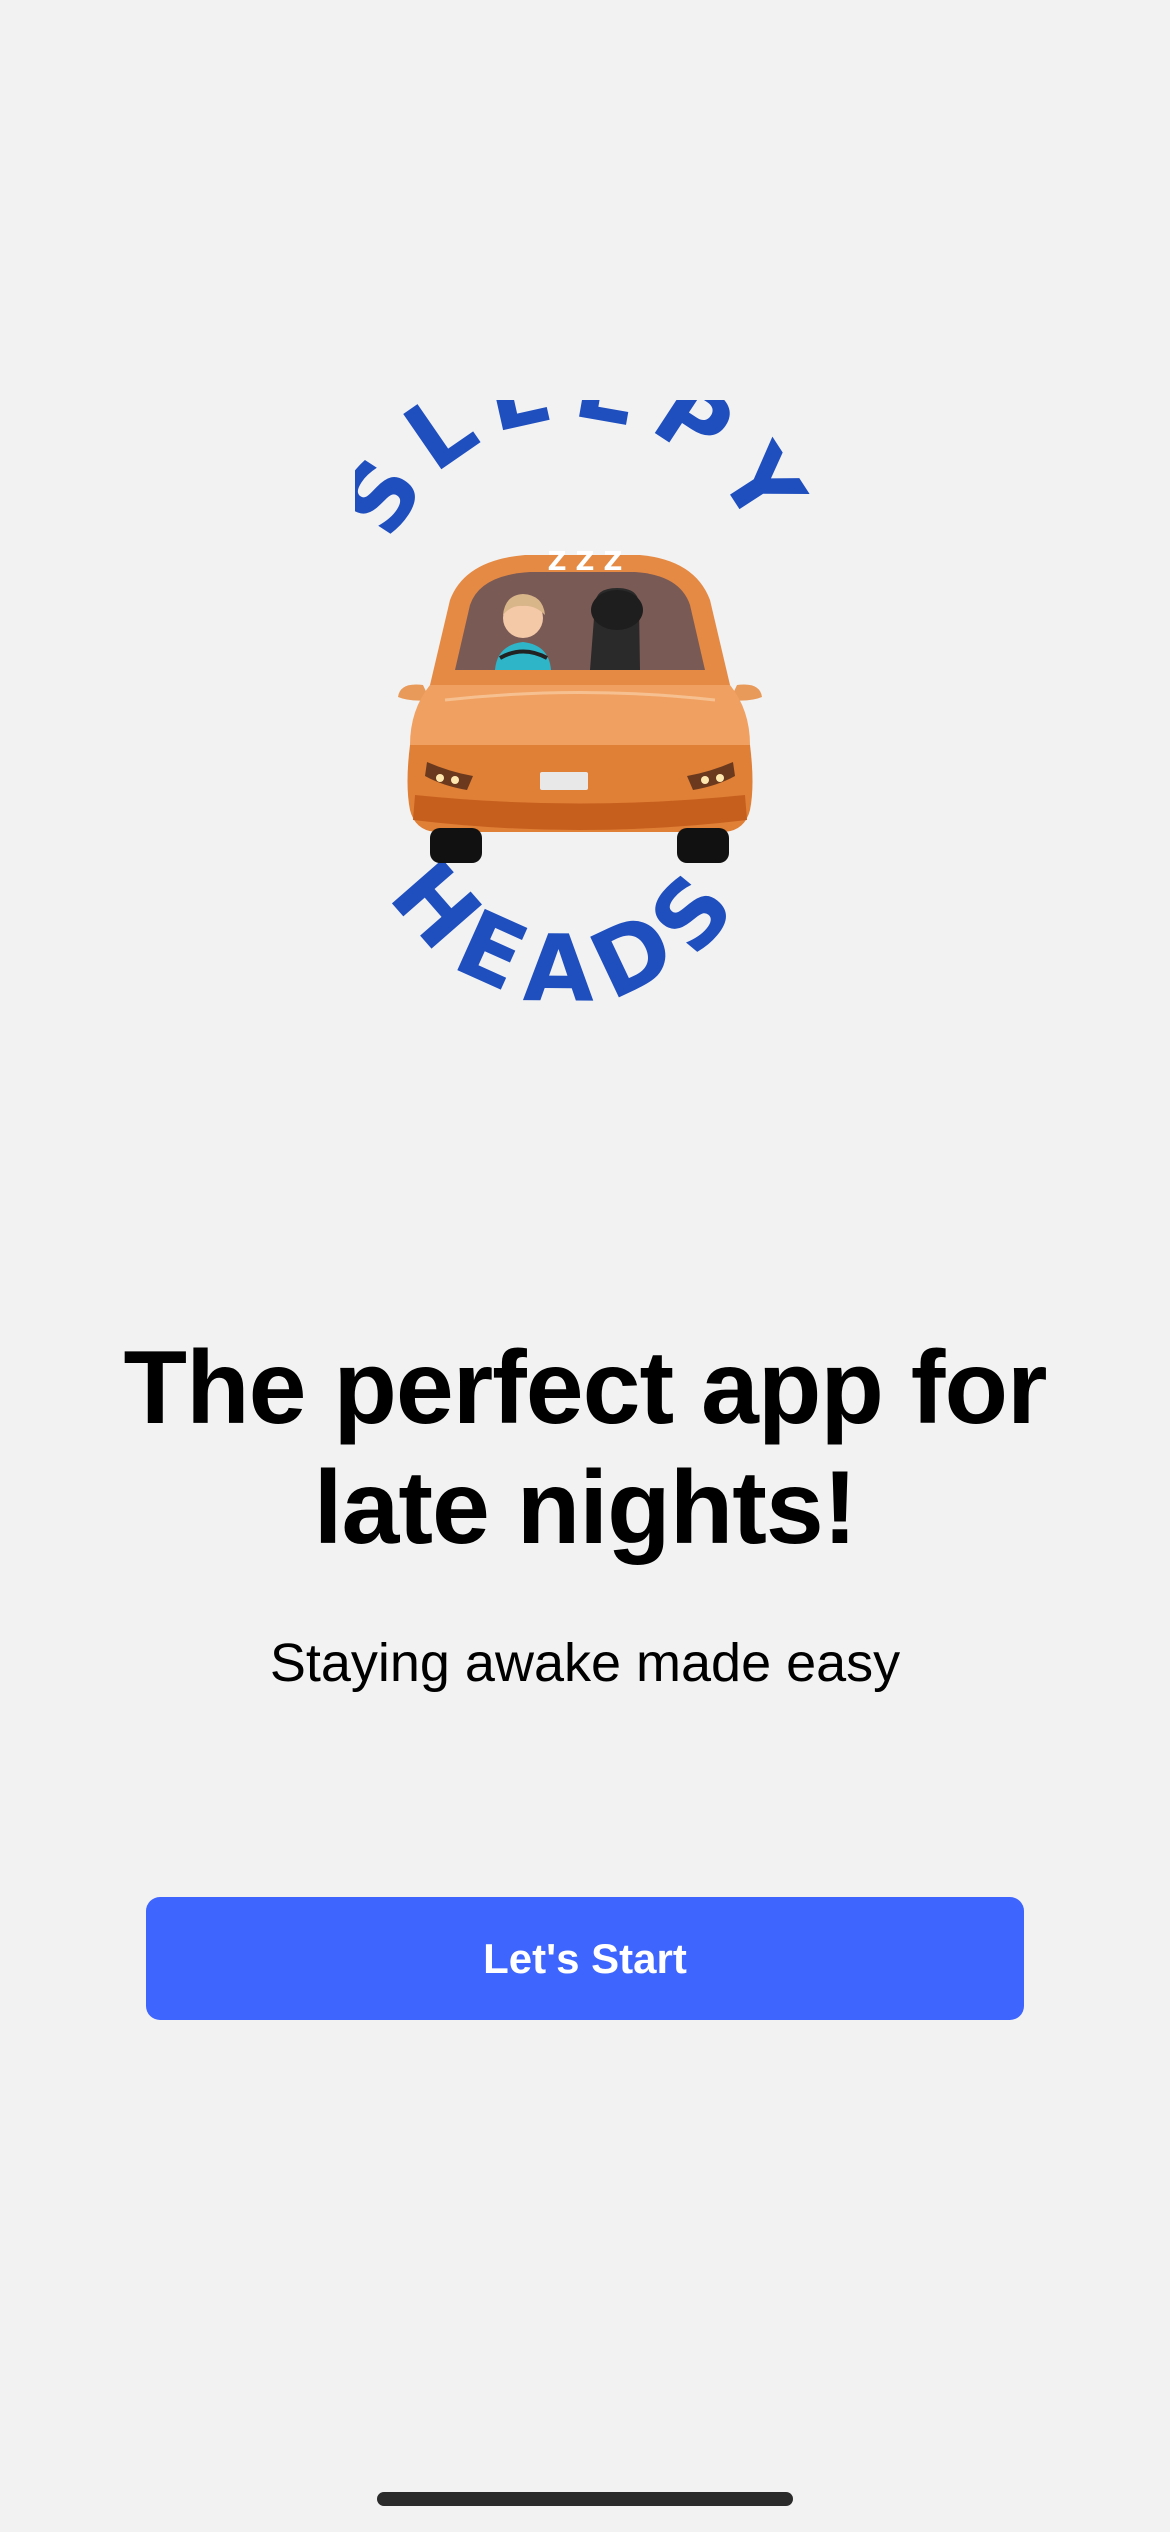 The image size is (1170, 2532). Describe the element at coordinates (585, 1958) in the screenshot. I see `lets-start-button: Let's Start` at that location.